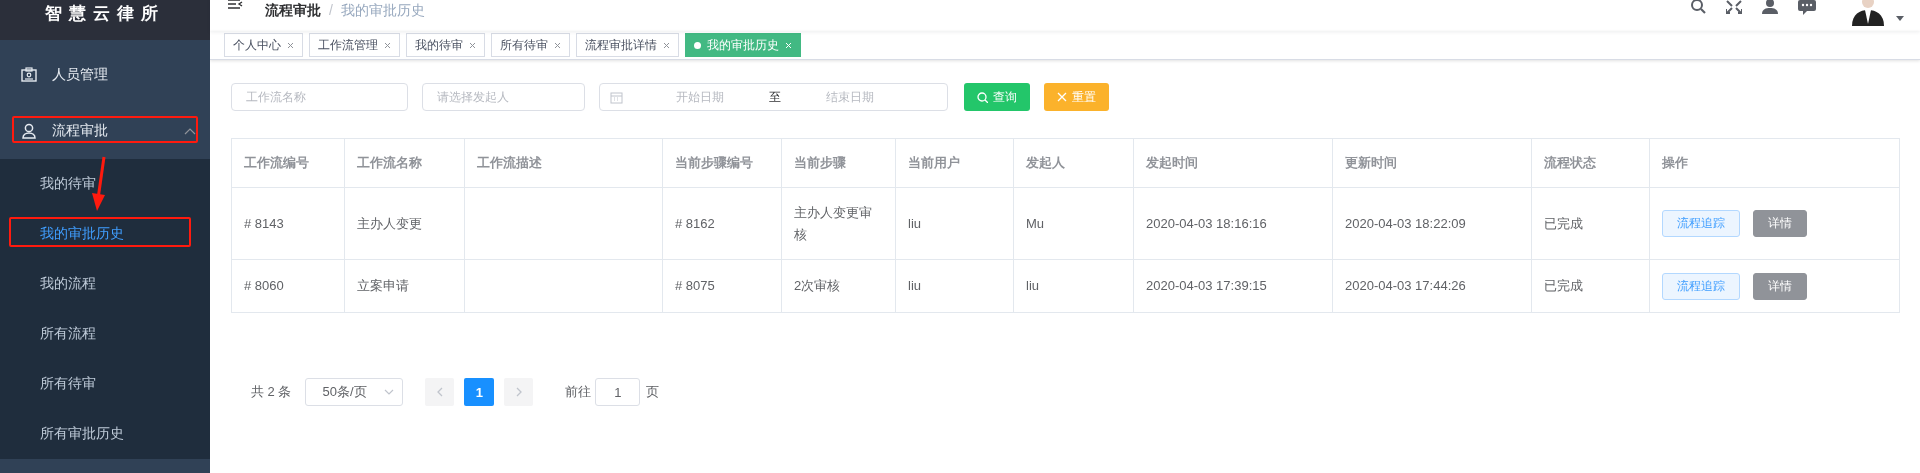 Image resolution: width=1920 pixels, height=473 pixels. I want to click on chevron-down-icon, so click(389, 392).